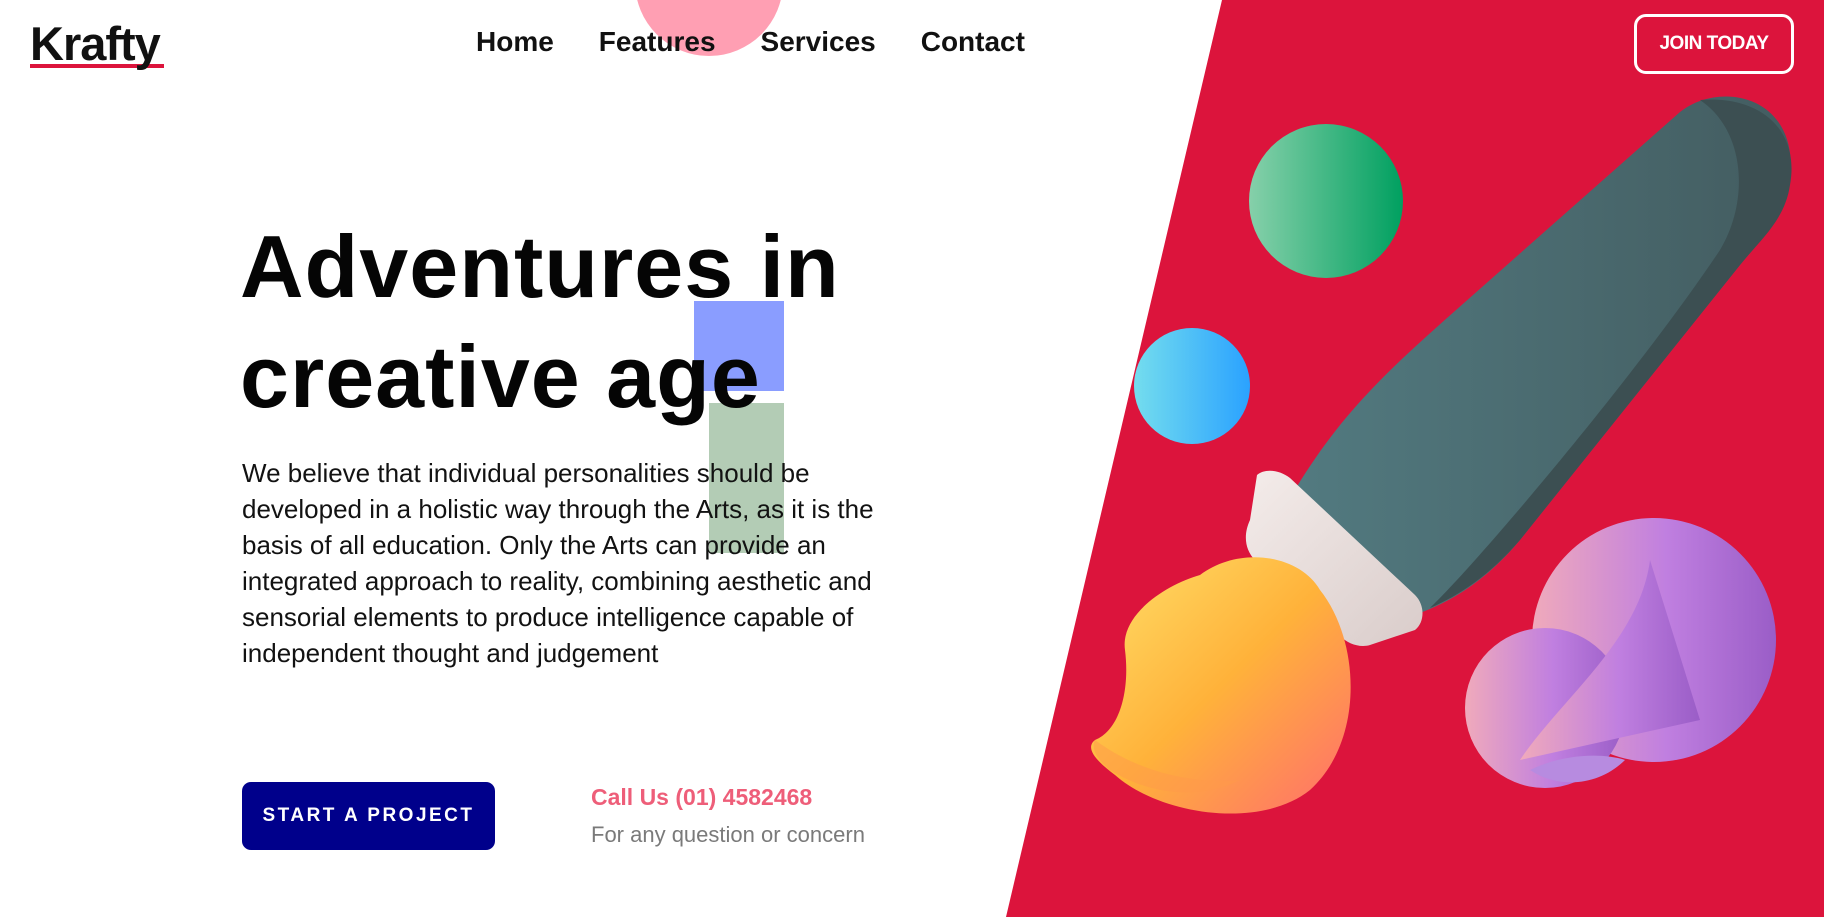 Image resolution: width=1824 pixels, height=917 pixels. What do you see at coordinates (750, 42) in the screenshot?
I see `main-navigation: Home Features Services Contact` at bounding box center [750, 42].